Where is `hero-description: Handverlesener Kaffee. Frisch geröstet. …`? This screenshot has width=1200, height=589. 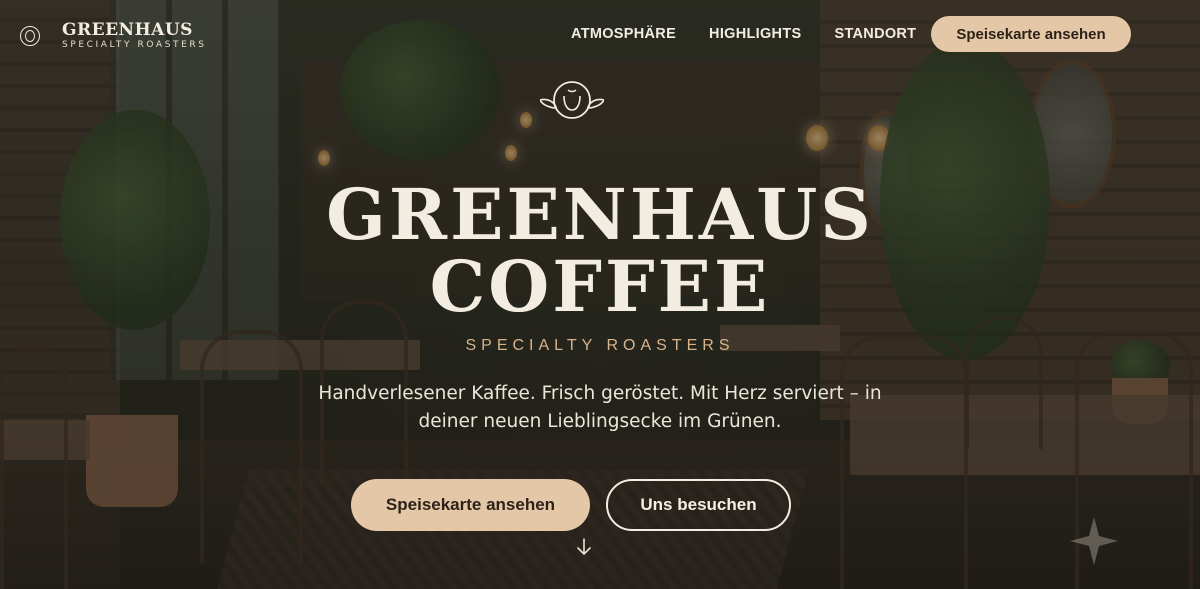 hero-description: Handverlesener Kaffee. Frisch geröstet. … is located at coordinates (600, 408).